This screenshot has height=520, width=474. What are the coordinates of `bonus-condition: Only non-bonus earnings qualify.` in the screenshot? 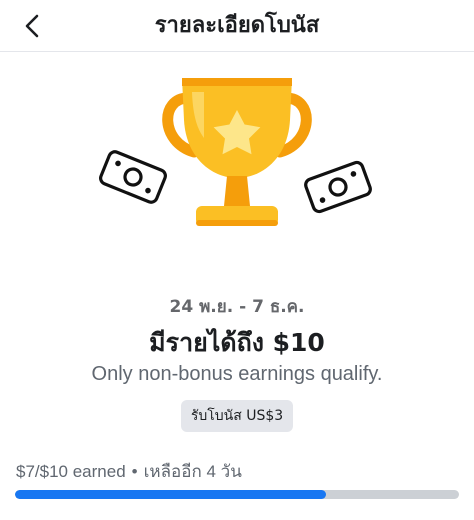 It's located at (237, 374).